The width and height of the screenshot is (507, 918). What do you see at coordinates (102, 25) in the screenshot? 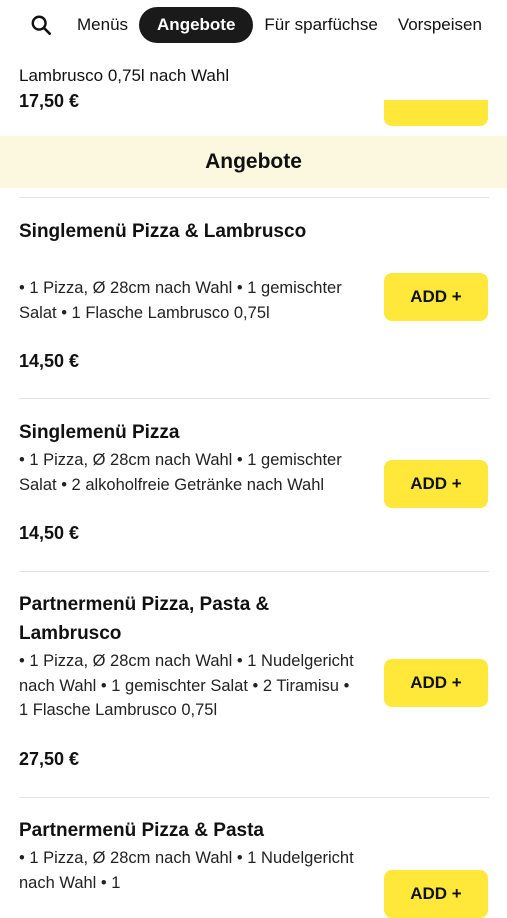
I see `tab-menues: Menüs` at bounding box center [102, 25].